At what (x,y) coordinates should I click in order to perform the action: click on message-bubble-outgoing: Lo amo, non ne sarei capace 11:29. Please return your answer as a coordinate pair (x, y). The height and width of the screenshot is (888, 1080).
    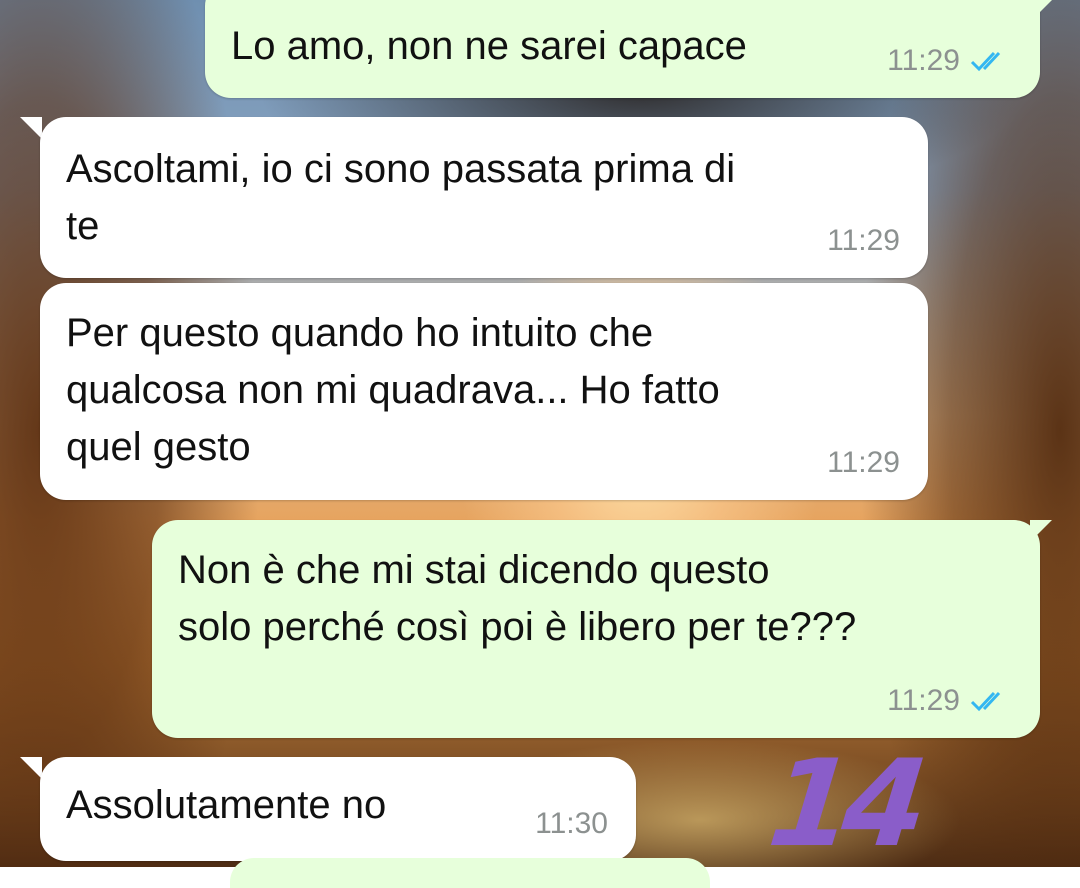
    Looking at the image, I should click on (622, 49).